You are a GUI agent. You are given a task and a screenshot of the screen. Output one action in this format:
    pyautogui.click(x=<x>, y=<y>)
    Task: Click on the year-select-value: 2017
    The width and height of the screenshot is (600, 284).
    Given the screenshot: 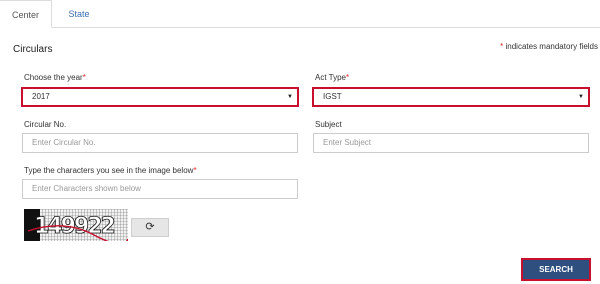 What is the action you would take?
    pyautogui.click(x=41, y=96)
    